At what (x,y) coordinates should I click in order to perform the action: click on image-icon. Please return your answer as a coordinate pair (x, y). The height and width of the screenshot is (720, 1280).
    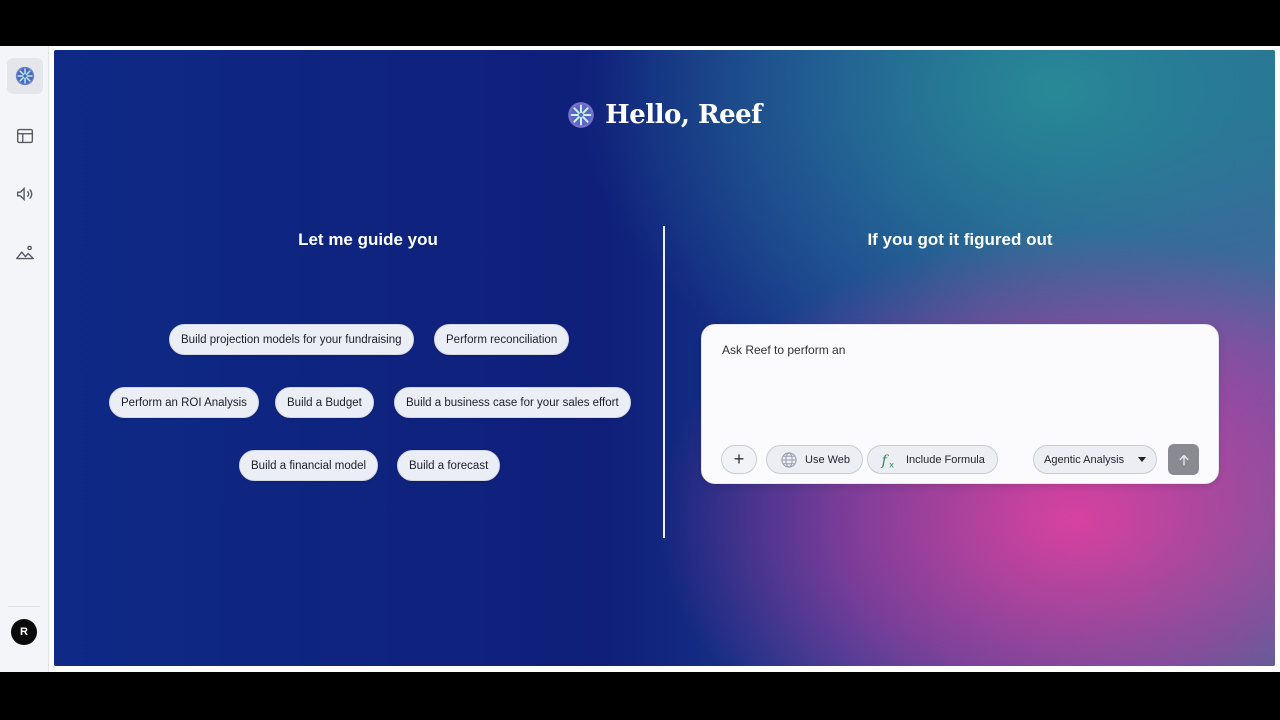
    Looking at the image, I should click on (25, 252).